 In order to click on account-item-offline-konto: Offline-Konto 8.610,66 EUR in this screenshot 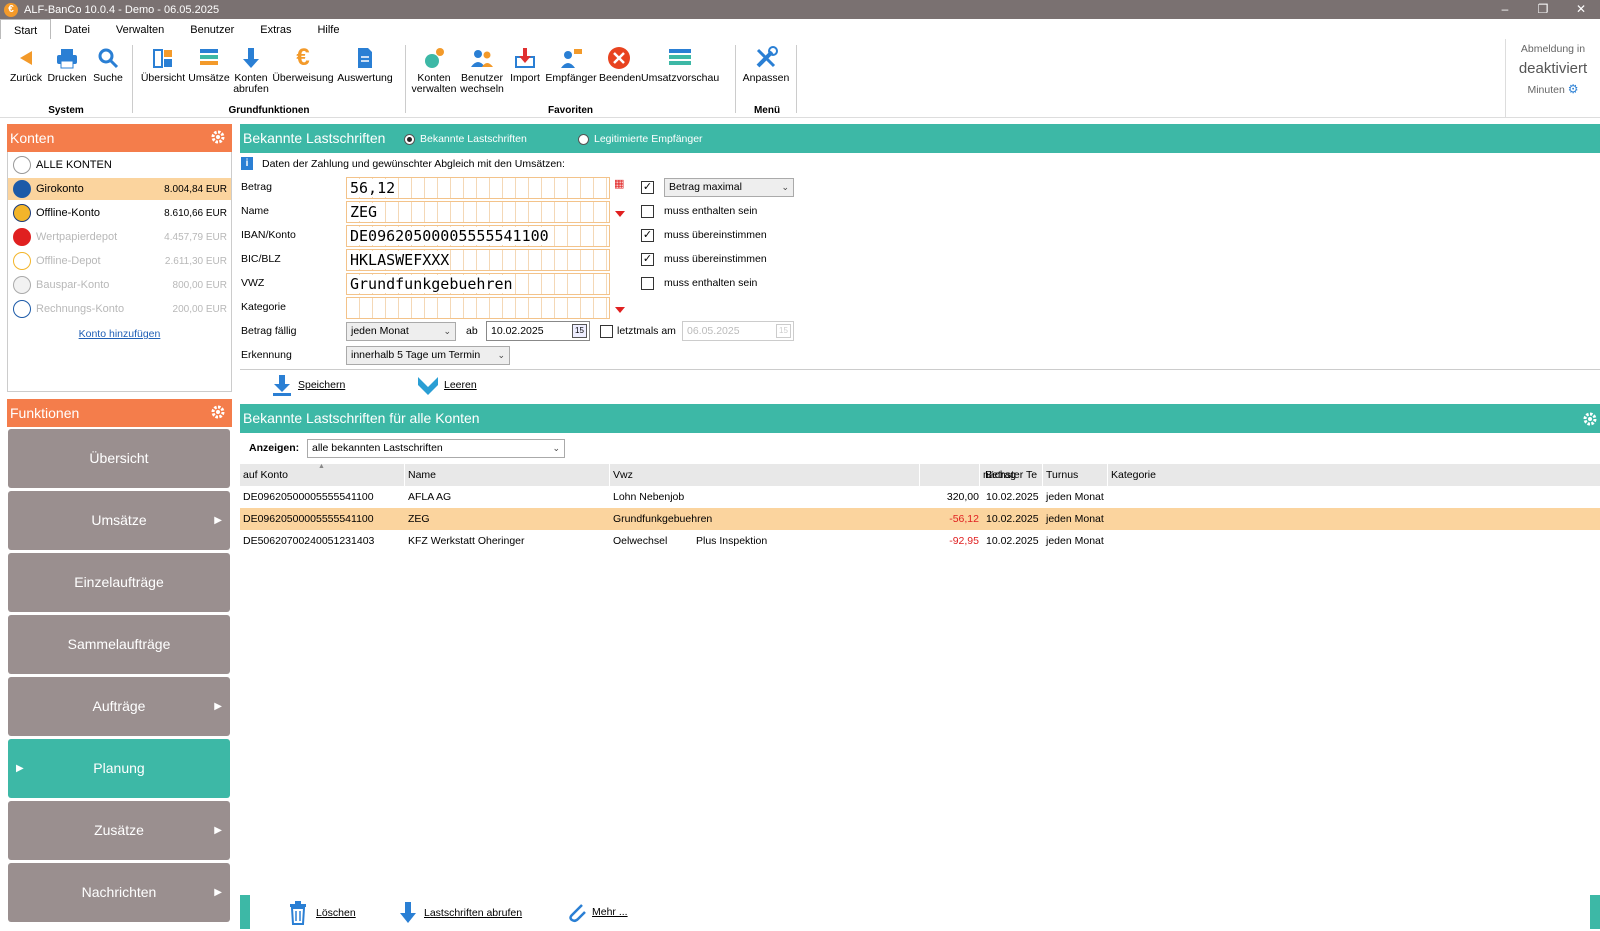, I will do `click(119, 213)`.